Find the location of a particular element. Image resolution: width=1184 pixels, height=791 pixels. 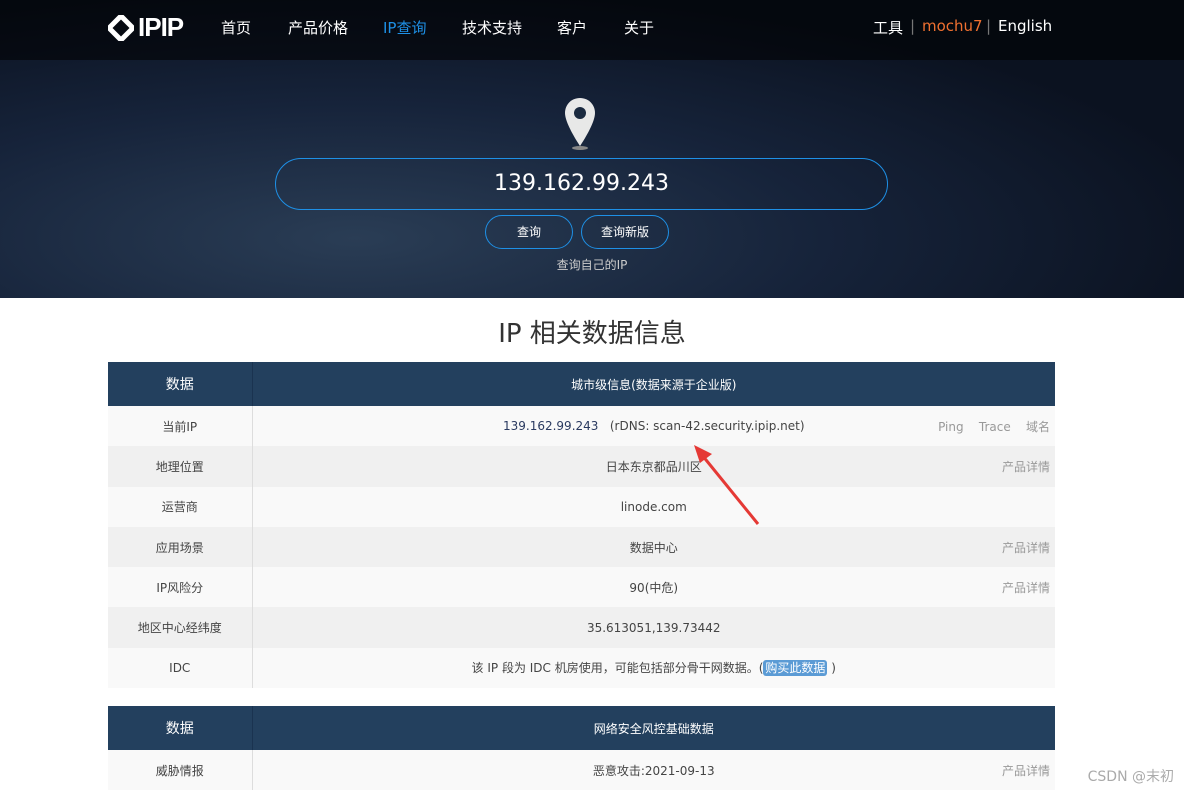

domain-link: 域名 is located at coordinates (1038, 427).